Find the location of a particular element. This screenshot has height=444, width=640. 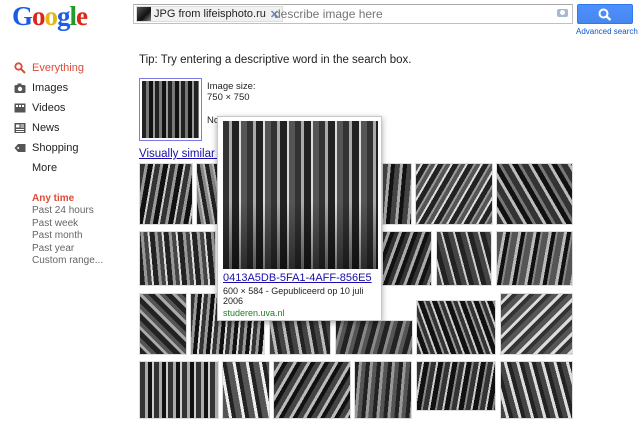

time-filter-option: Past month is located at coordinates (78, 236).